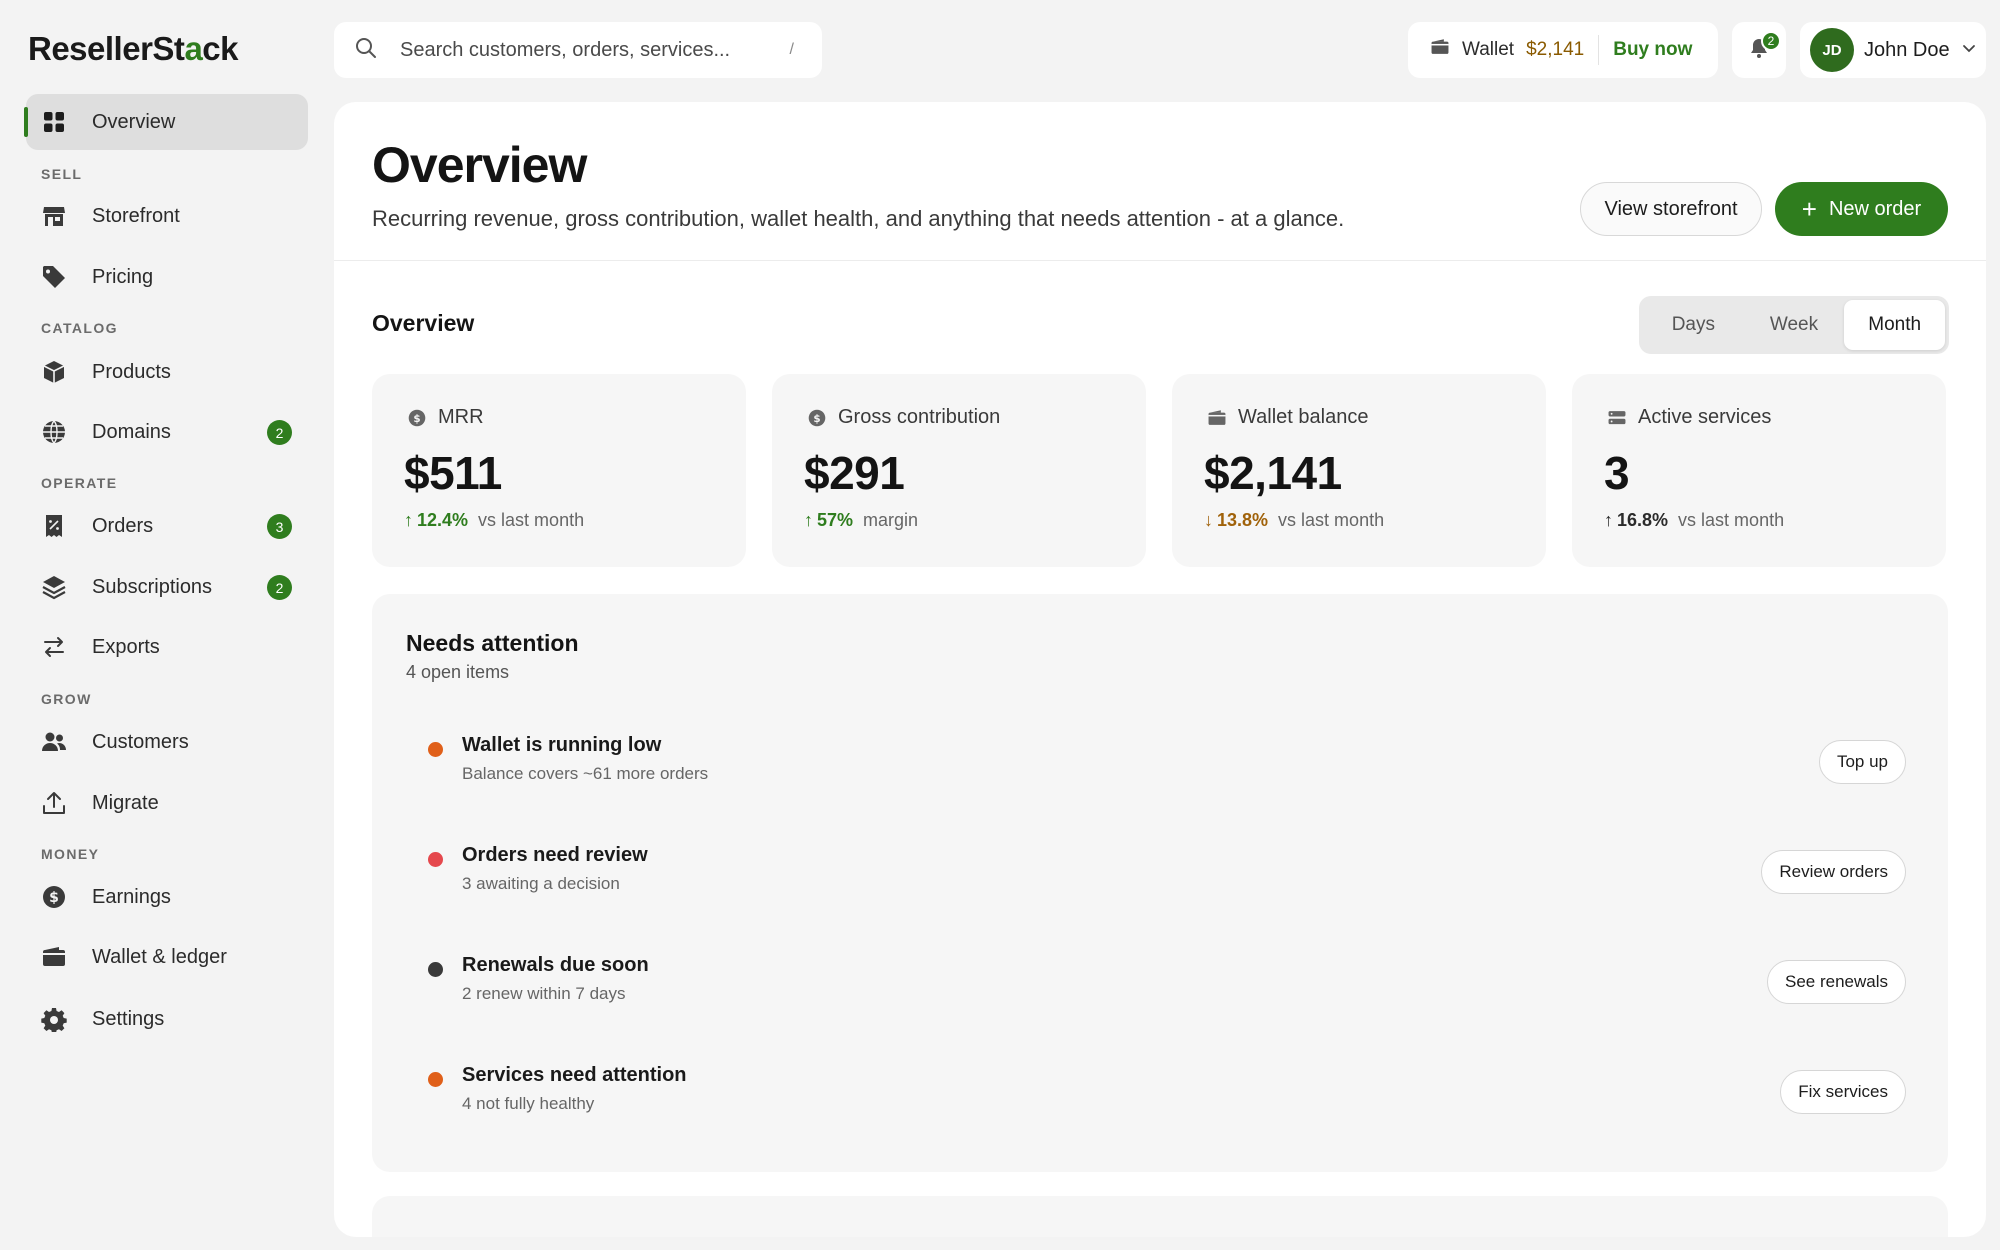 This screenshot has width=2000, height=1250. I want to click on kpi-label-row: $ Gross contribution, so click(903, 417).